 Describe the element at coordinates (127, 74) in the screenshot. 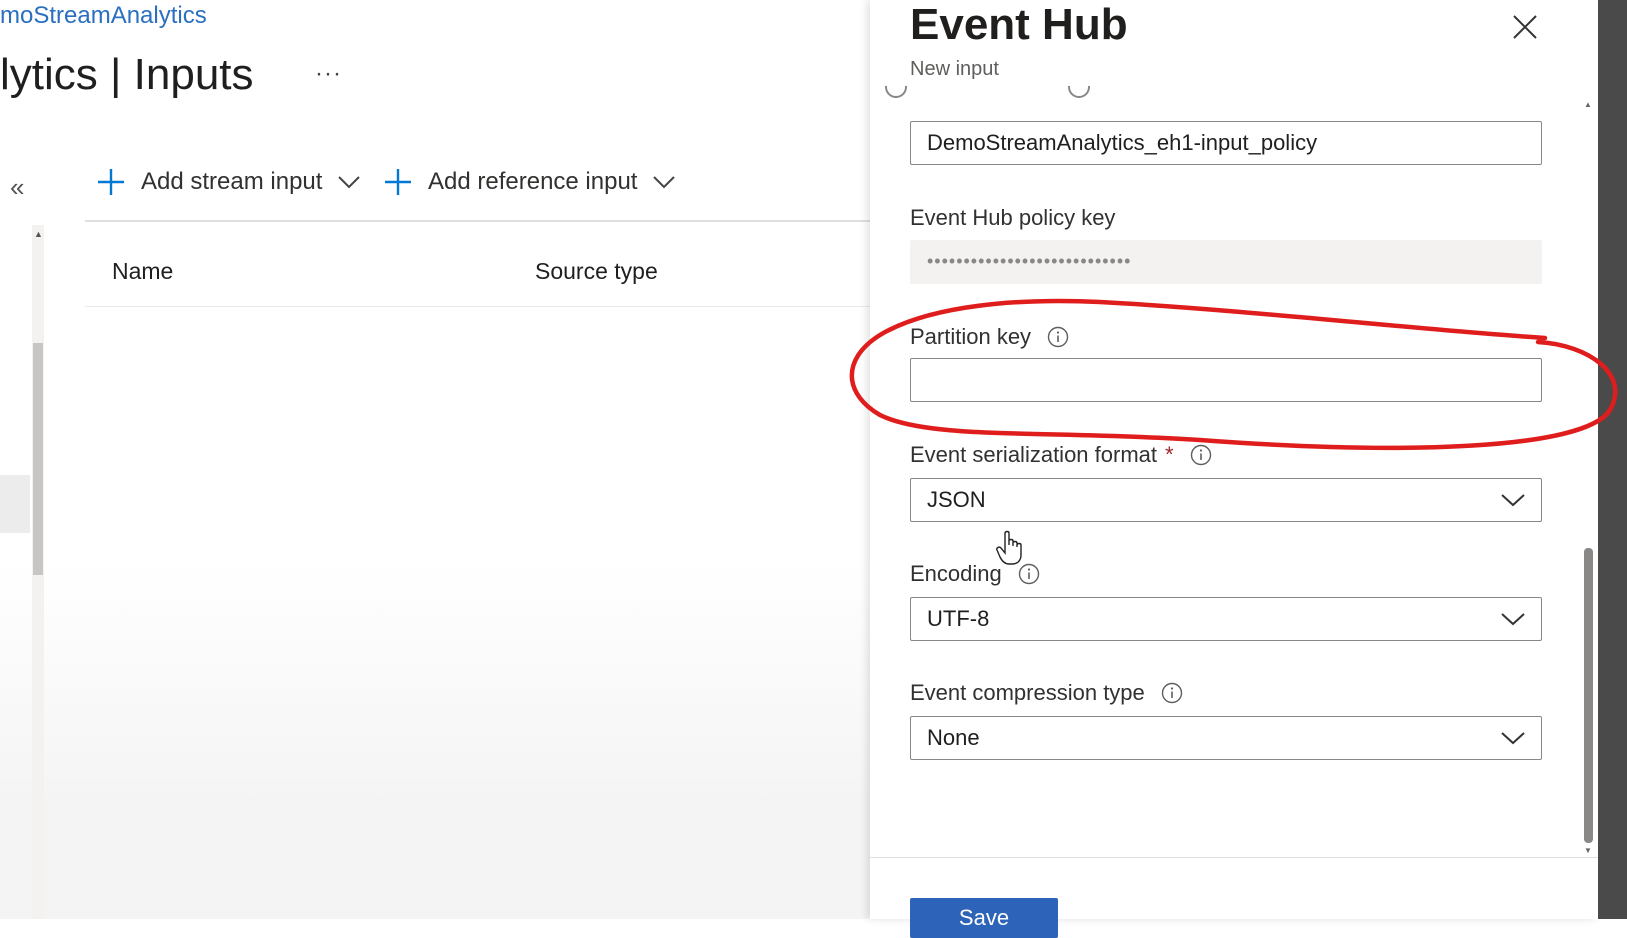

I see `page-title: lytics | Inputs` at that location.